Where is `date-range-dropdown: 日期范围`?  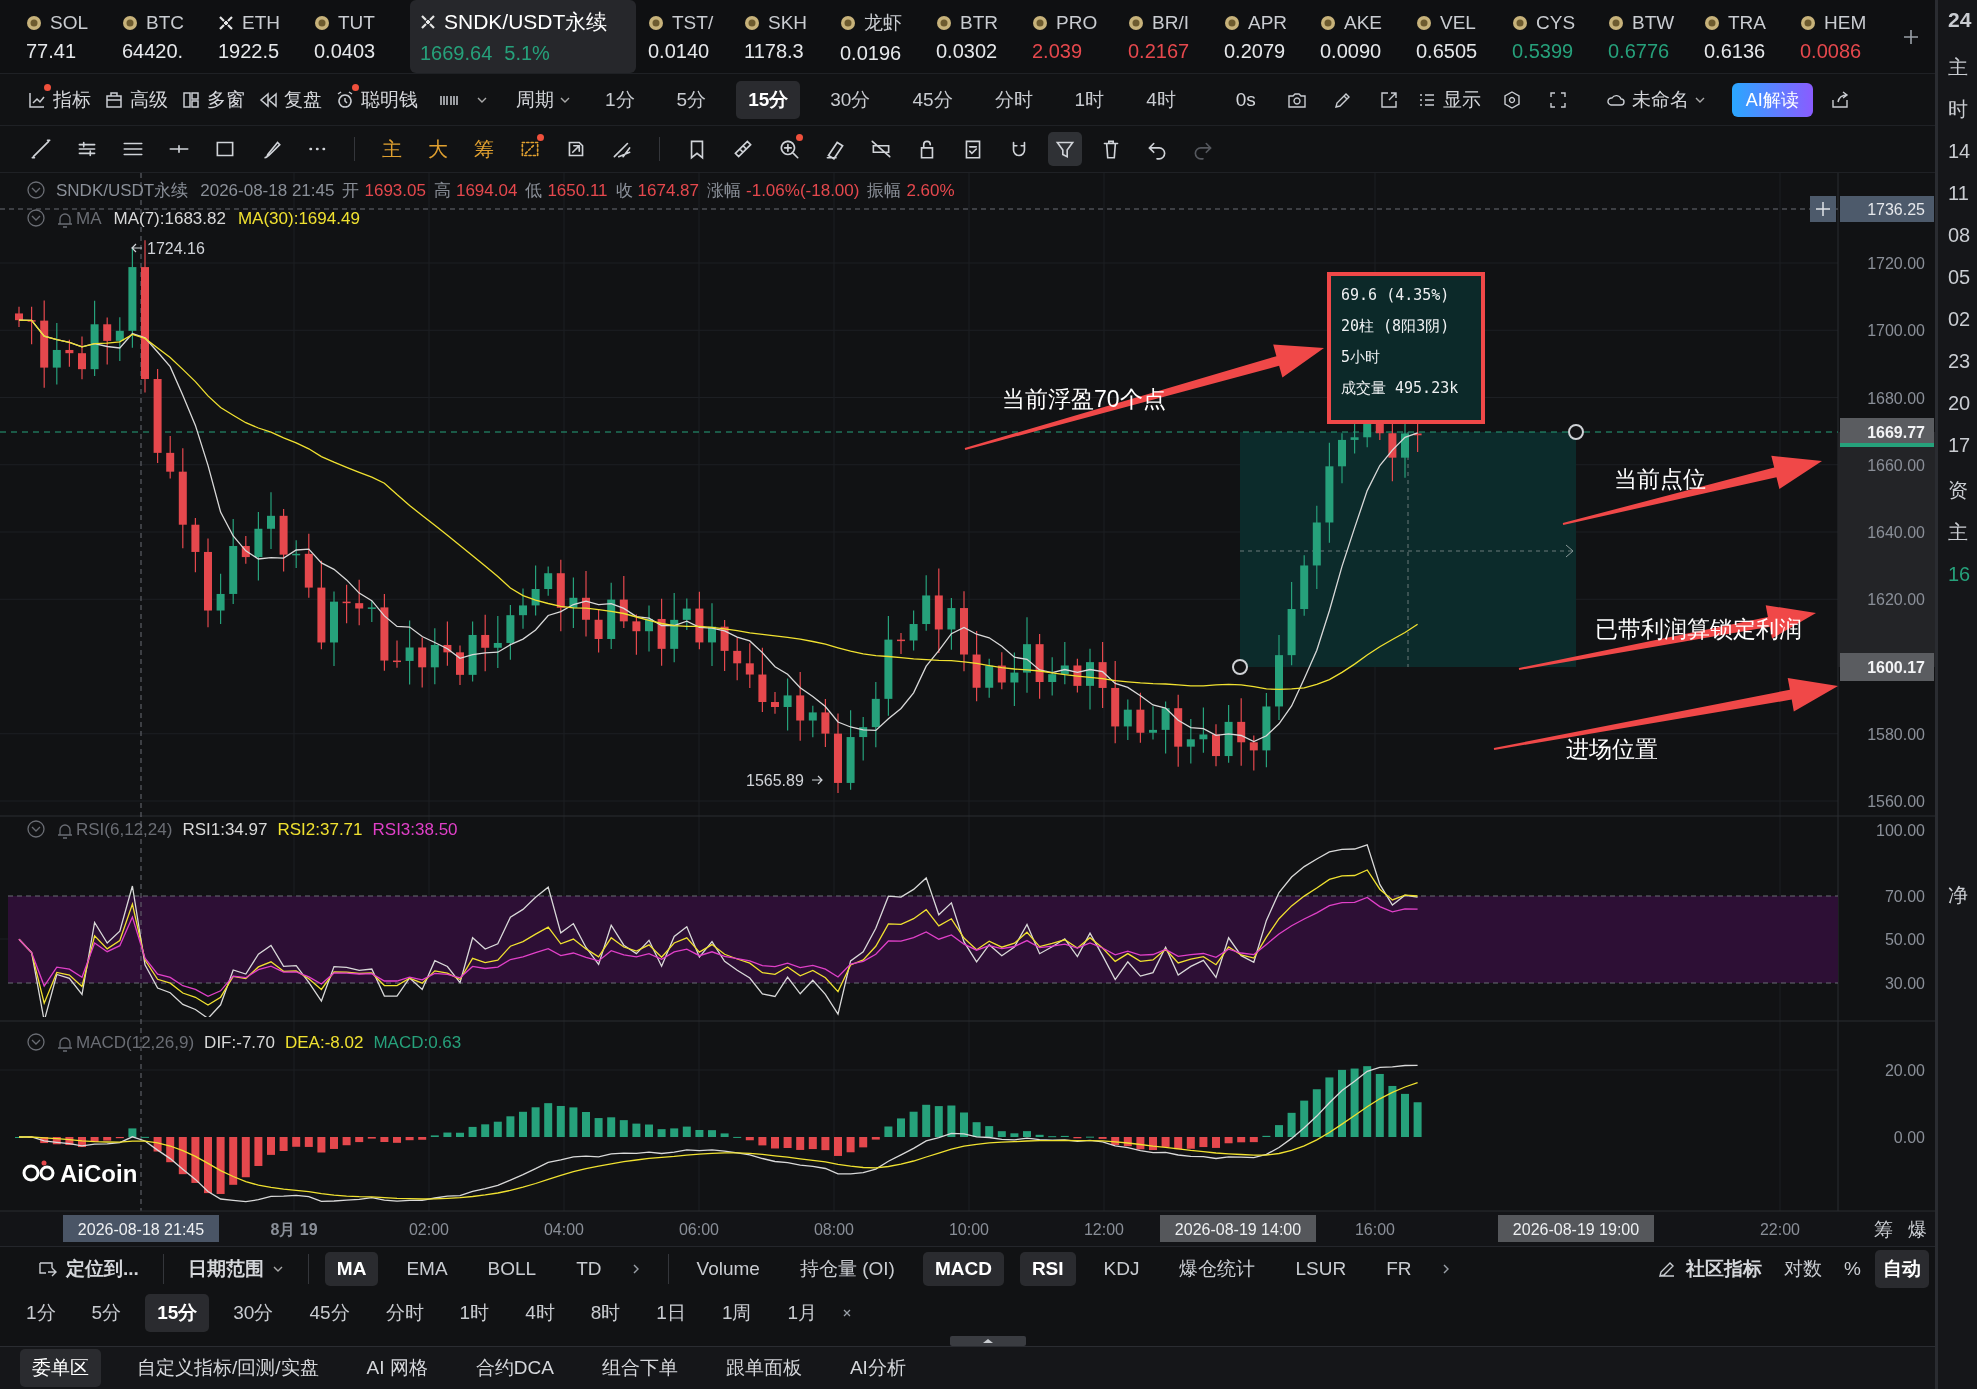 date-range-dropdown: 日期范围 is located at coordinates (235, 1268).